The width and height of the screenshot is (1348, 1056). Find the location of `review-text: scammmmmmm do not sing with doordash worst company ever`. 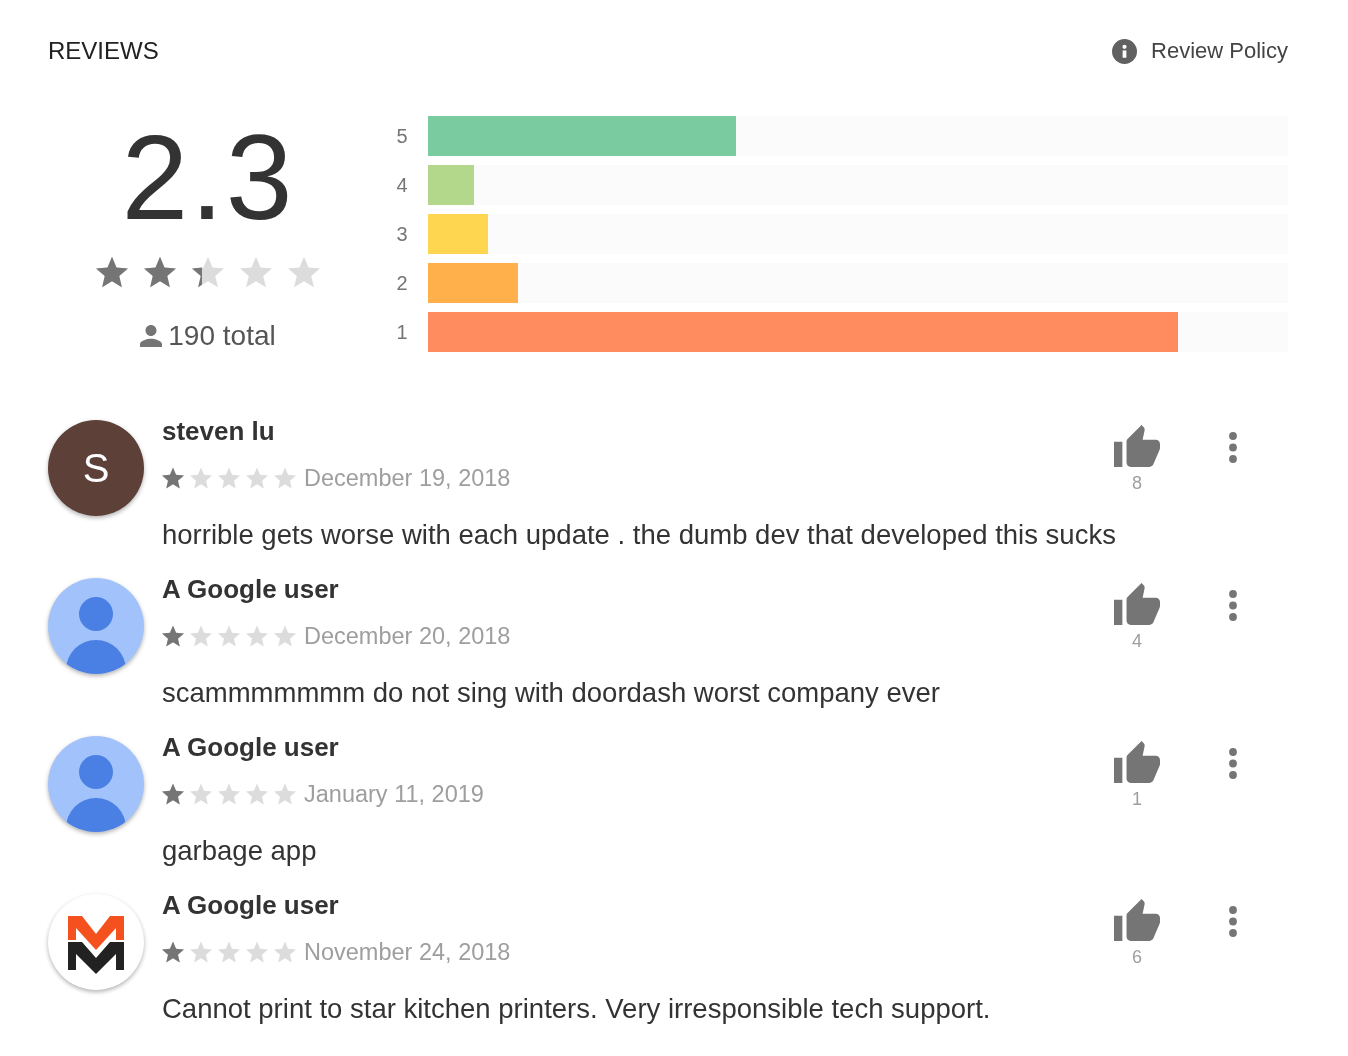

review-text: scammmmmmm do not sing with doordash worst company ever is located at coordinates (551, 693).